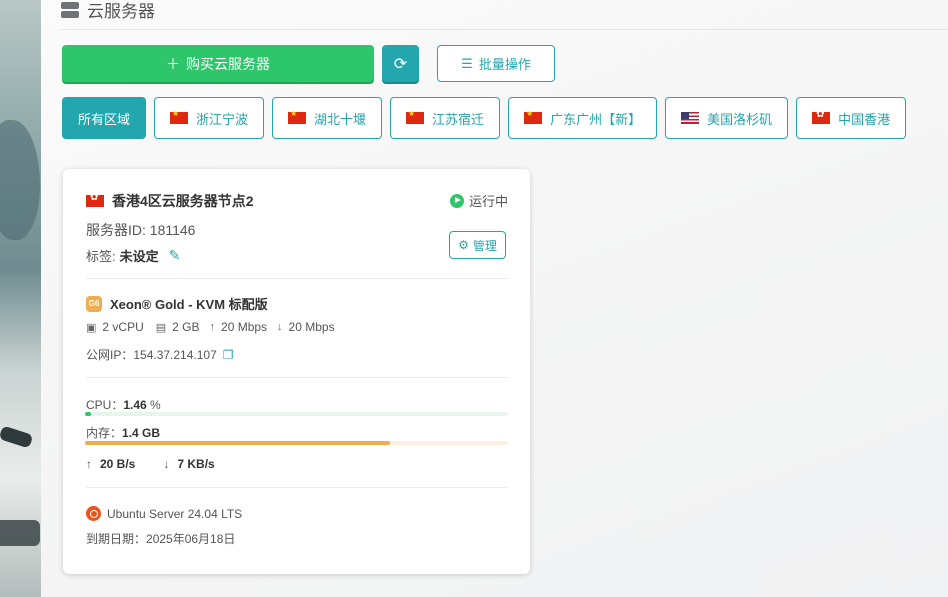 This screenshot has height=597, width=948. I want to click on background-landscape, so click(20, 298).